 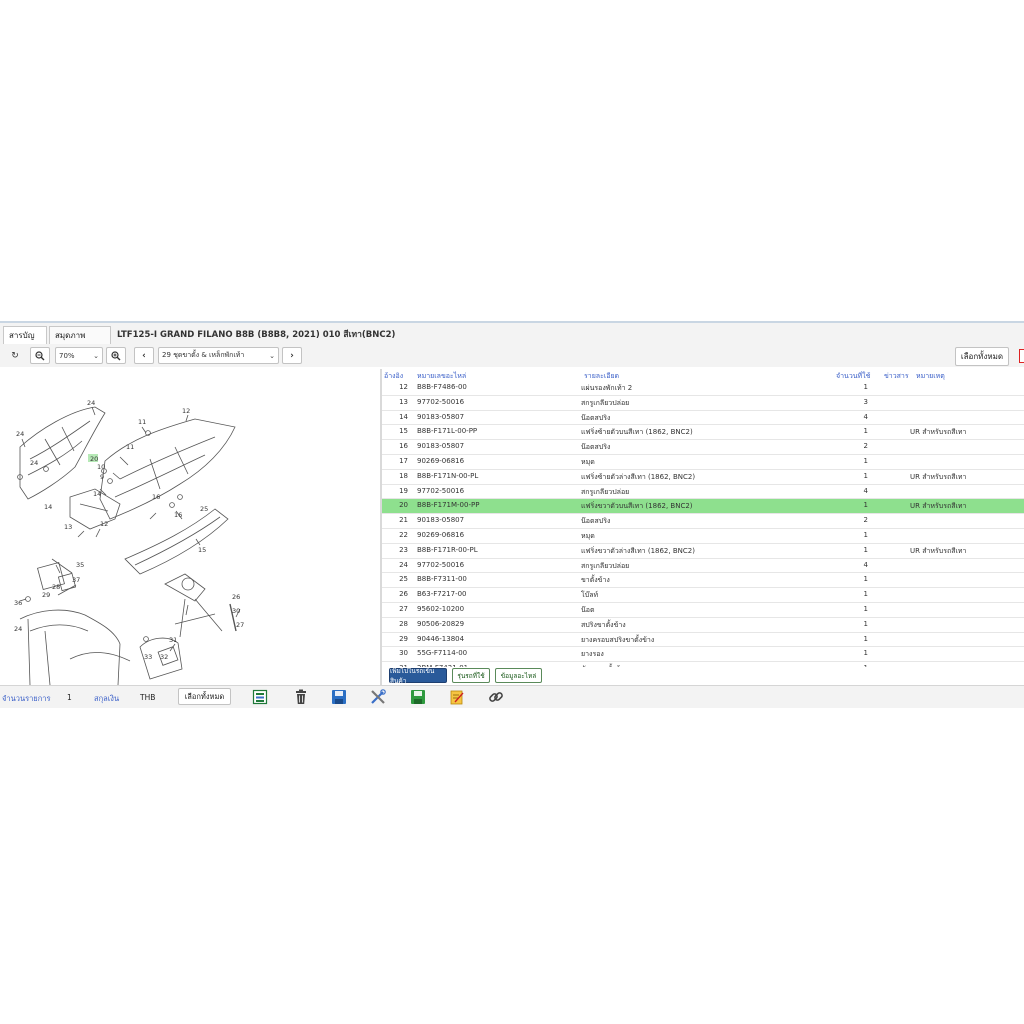 What do you see at coordinates (403, 653) in the screenshot?
I see `ref-cell: 30` at bounding box center [403, 653].